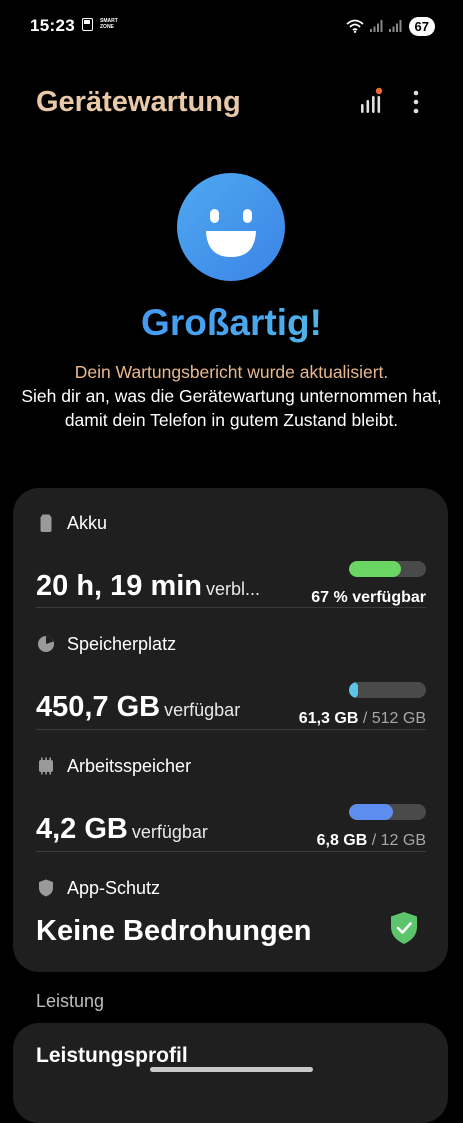 This screenshot has height=1123, width=463. I want to click on more-options-icon, so click(416, 102).